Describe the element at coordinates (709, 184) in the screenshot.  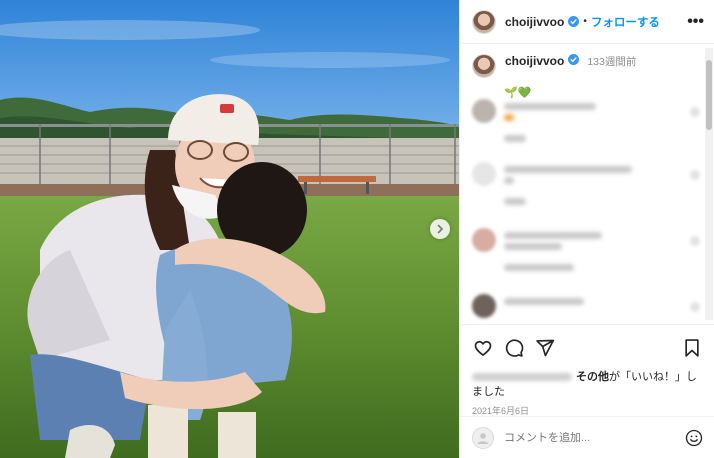
I see `comments-scrollbar` at that location.